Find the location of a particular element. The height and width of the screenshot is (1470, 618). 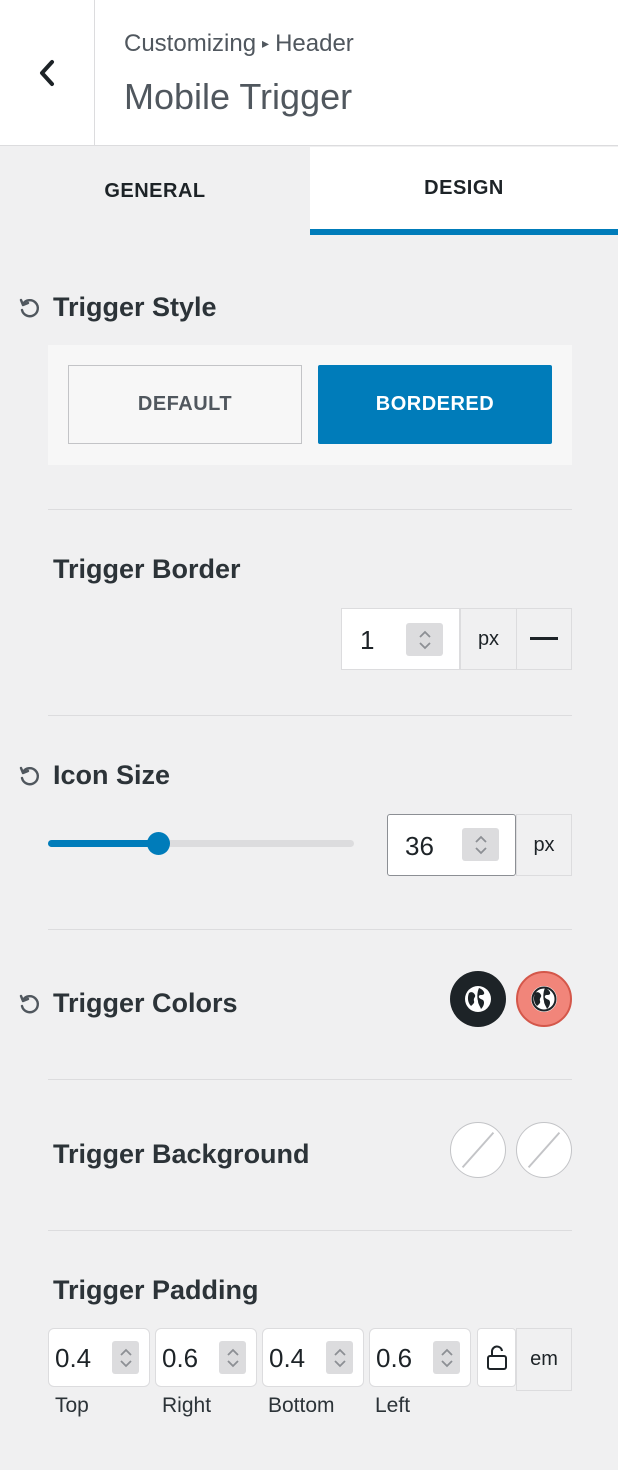

trigger-background-swatch-hover is located at coordinates (544, 1150).